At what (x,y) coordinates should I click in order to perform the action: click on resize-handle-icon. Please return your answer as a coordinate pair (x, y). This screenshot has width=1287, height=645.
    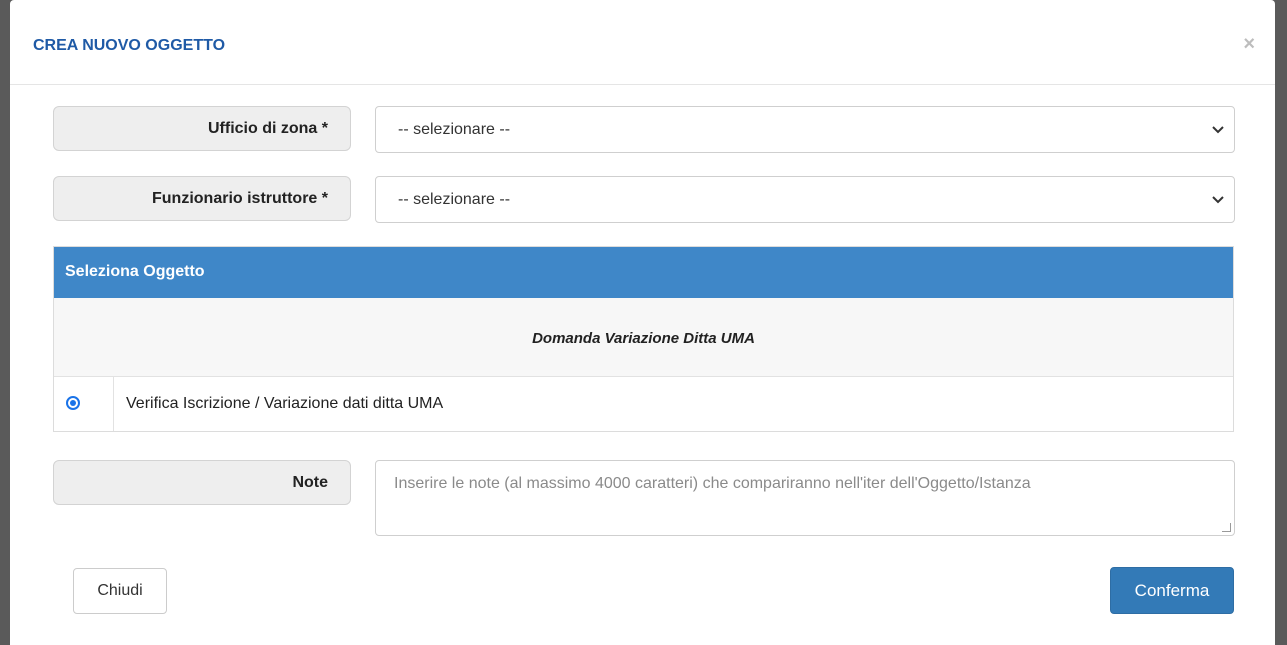
    Looking at the image, I should click on (1226, 527).